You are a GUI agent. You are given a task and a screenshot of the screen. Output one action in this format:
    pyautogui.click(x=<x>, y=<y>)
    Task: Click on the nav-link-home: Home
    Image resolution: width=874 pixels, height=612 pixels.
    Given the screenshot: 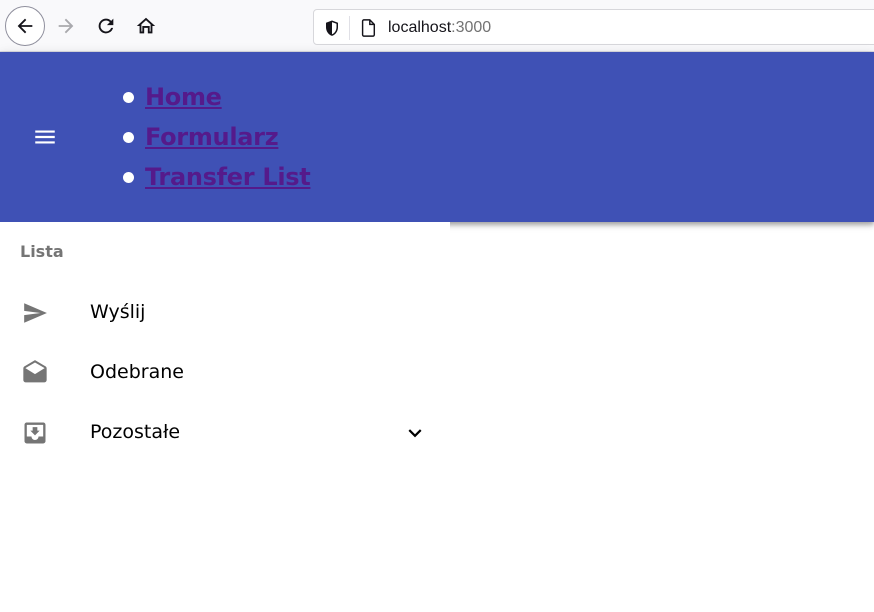 What is the action you would take?
    pyautogui.click(x=183, y=97)
    